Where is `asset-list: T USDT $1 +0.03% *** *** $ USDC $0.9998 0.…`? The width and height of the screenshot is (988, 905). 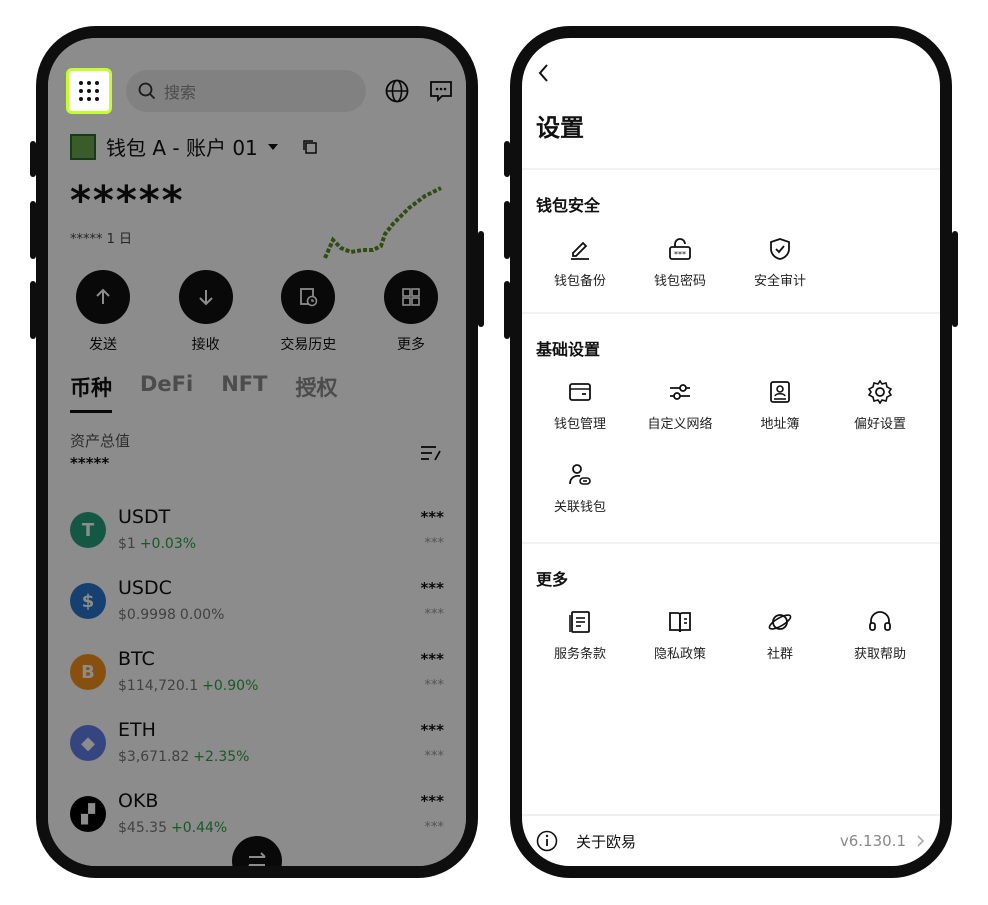 asset-list: T USDT $1 +0.03% *** *** $ USDC $0.9998 0.… is located at coordinates (257, 673).